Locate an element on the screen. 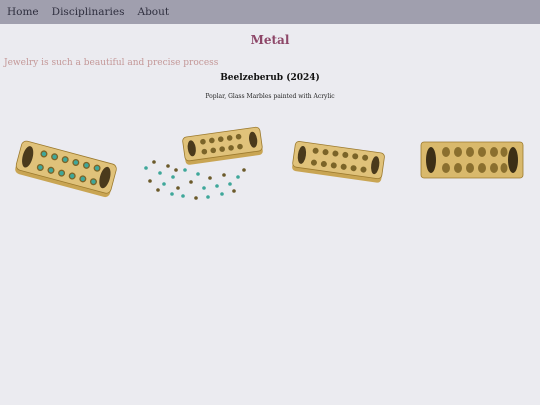 This screenshot has height=405, width=540. nav-about-link: About is located at coordinates (154, 12).